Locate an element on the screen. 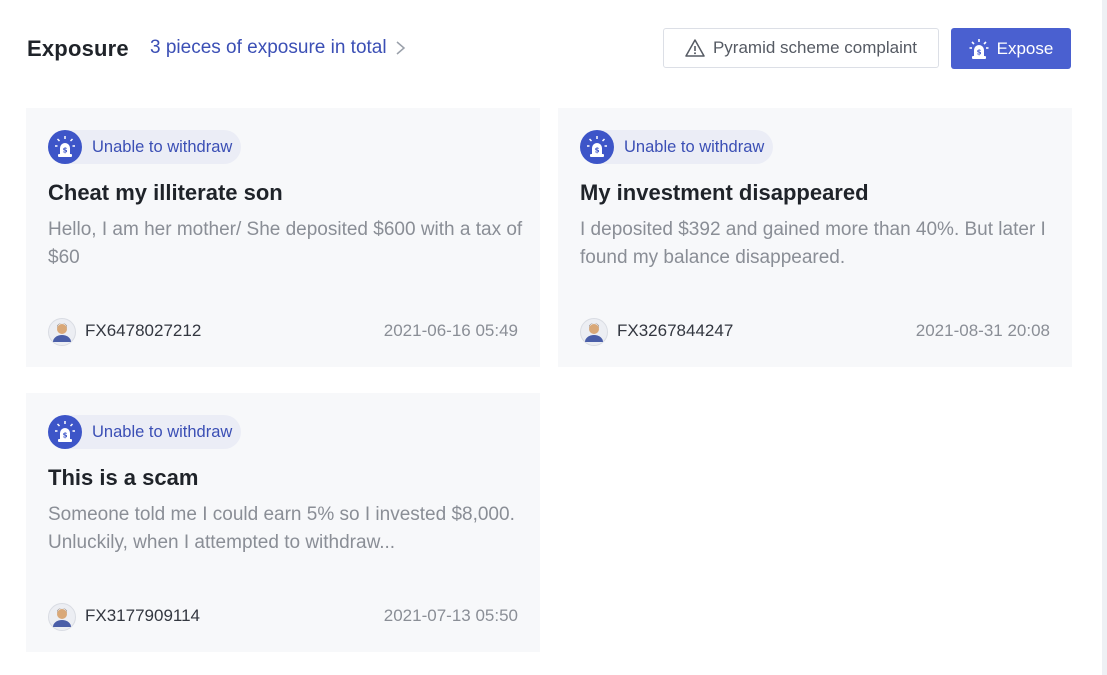 This screenshot has height=675, width=1107. timestamp: 2021-06-16 05:49 is located at coordinates (450, 330).